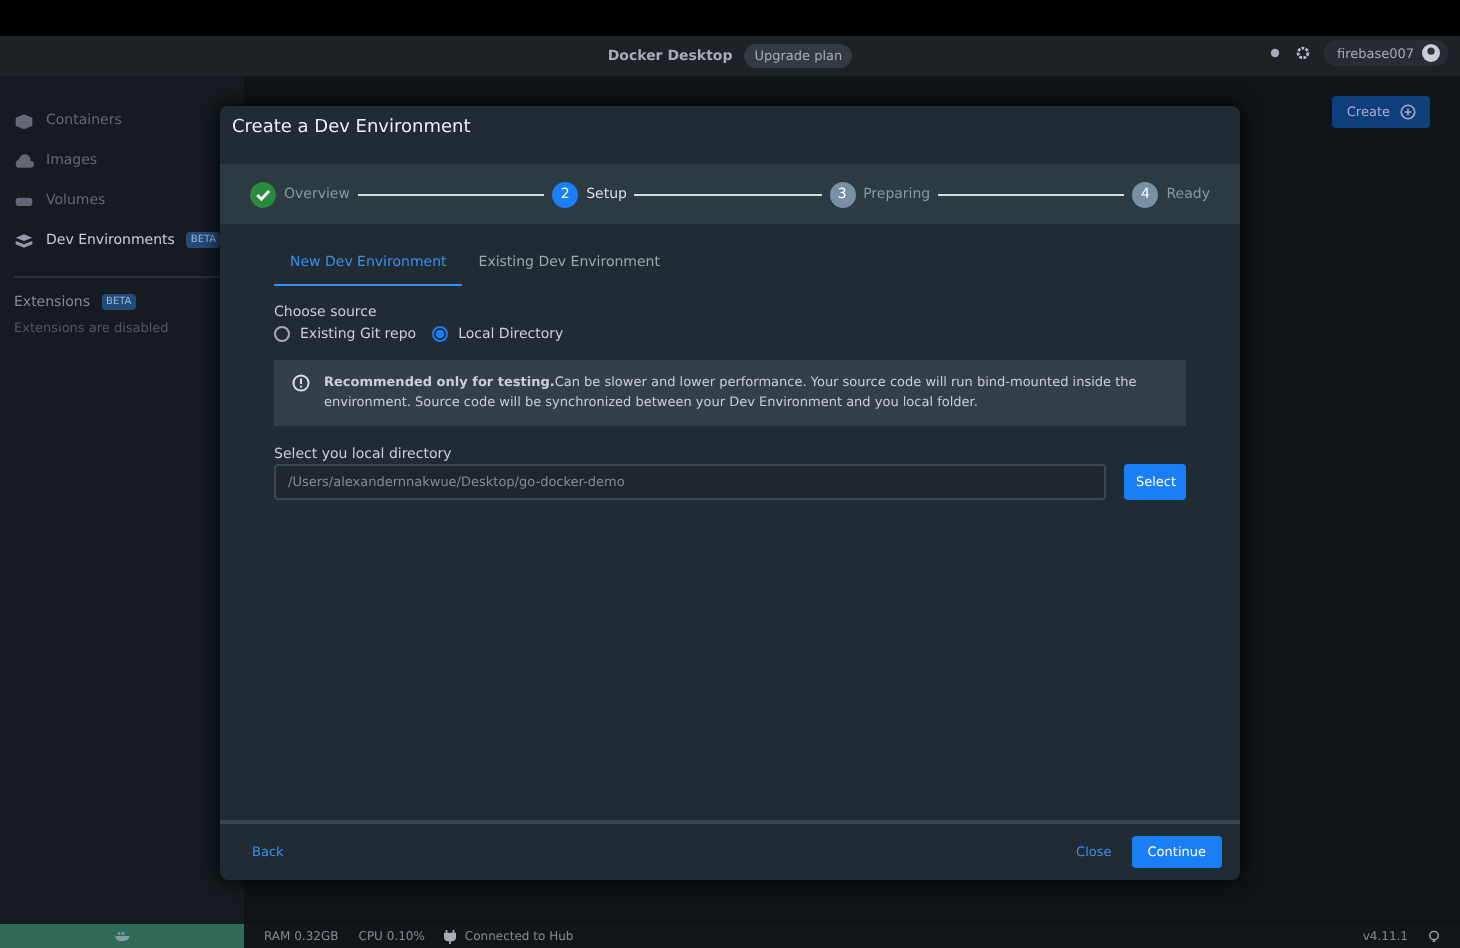  Describe the element at coordinates (24, 160) in the screenshot. I see `cloud-icon` at that location.